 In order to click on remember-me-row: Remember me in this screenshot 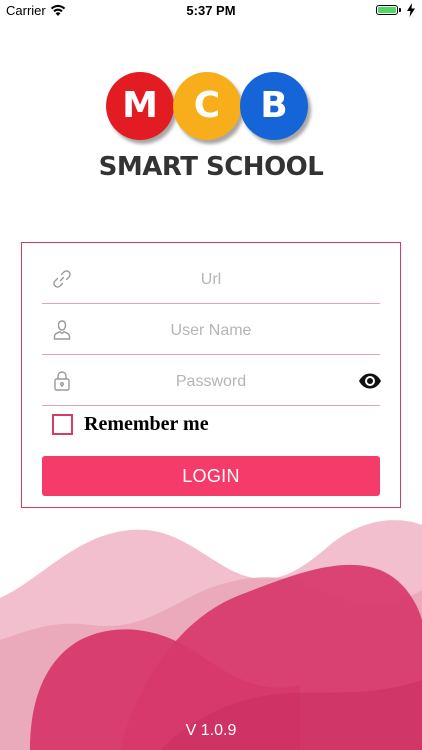, I will do `click(130, 424)`.